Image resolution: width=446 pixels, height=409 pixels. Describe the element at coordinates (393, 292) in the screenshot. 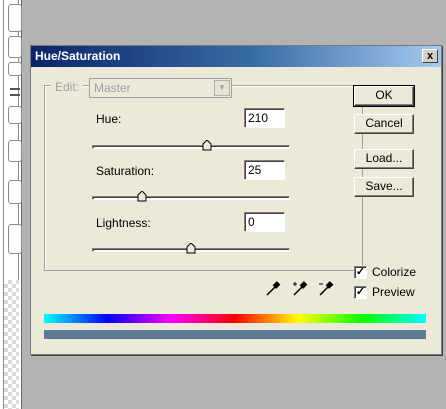

I see `preview-label: Preview` at that location.